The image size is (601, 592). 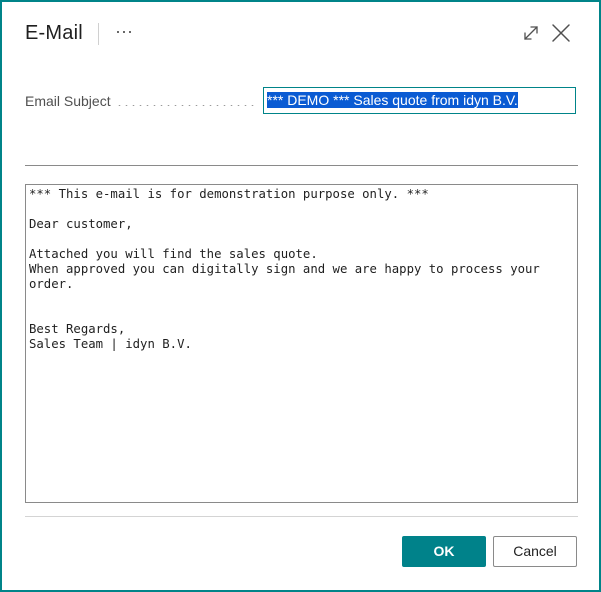 What do you see at coordinates (561, 33) in the screenshot?
I see `close-icon` at bounding box center [561, 33].